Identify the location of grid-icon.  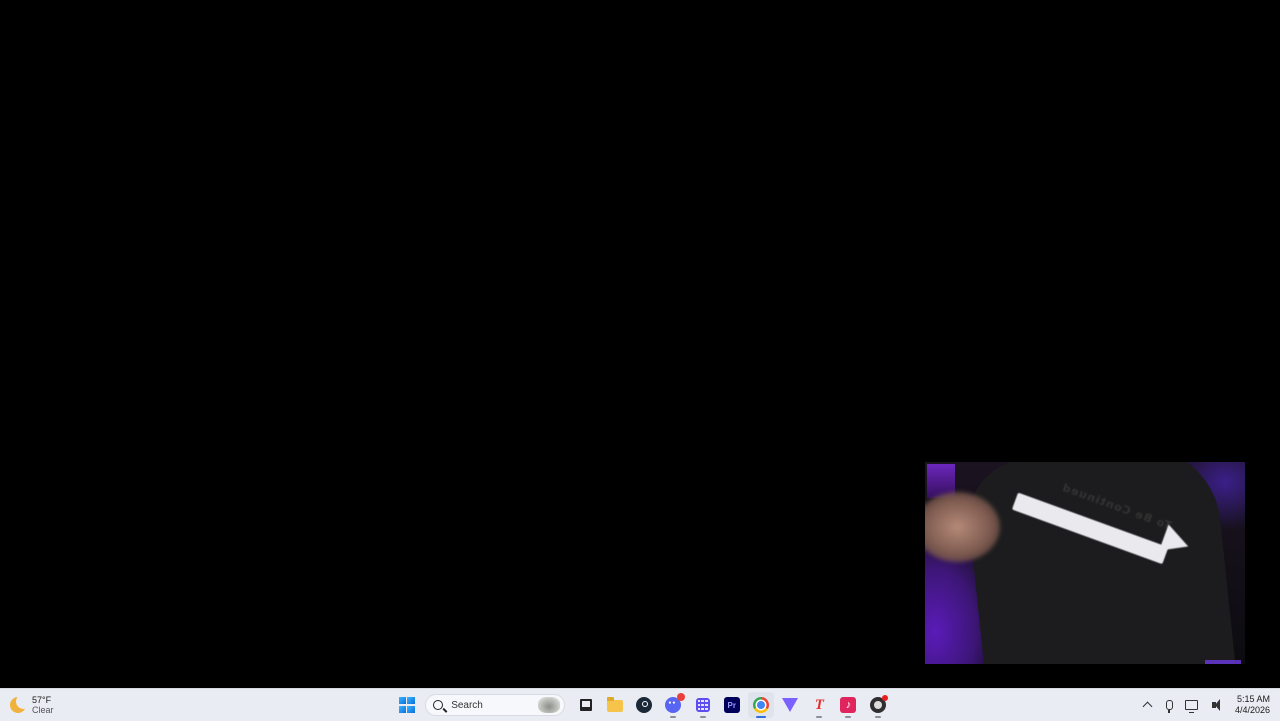
(702, 705).